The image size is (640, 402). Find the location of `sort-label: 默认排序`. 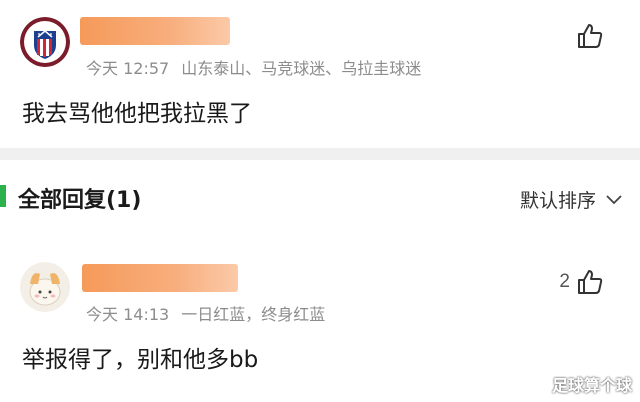

sort-label: 默认排序 is located at coordinates (557, 201).